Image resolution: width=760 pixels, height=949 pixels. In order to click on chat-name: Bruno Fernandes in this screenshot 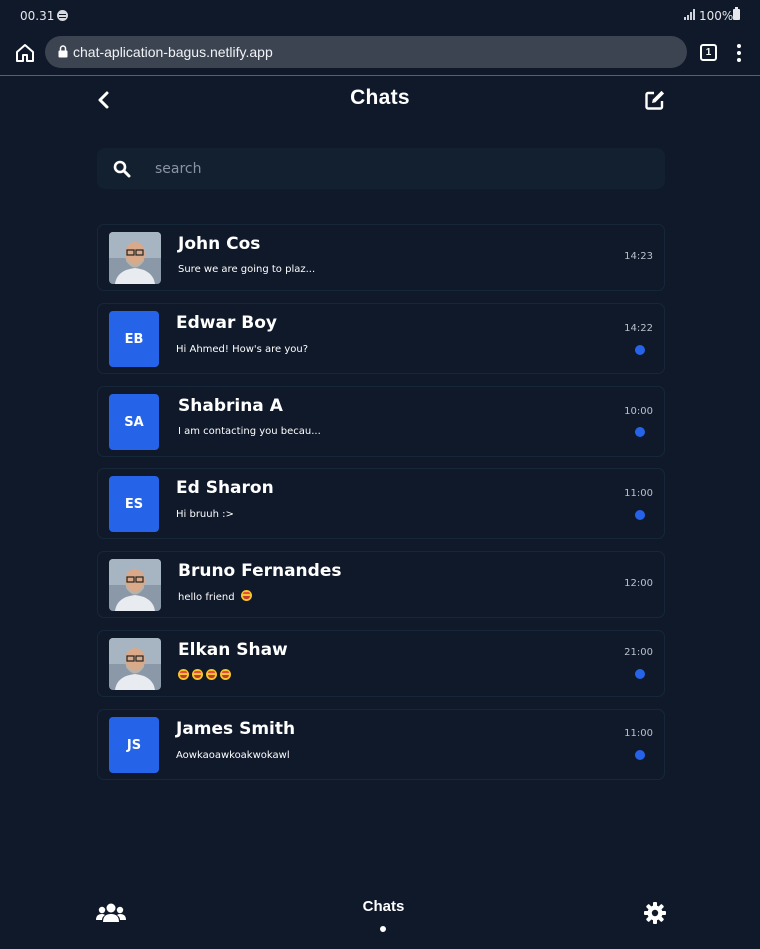, I will do `click(260, 571)`.